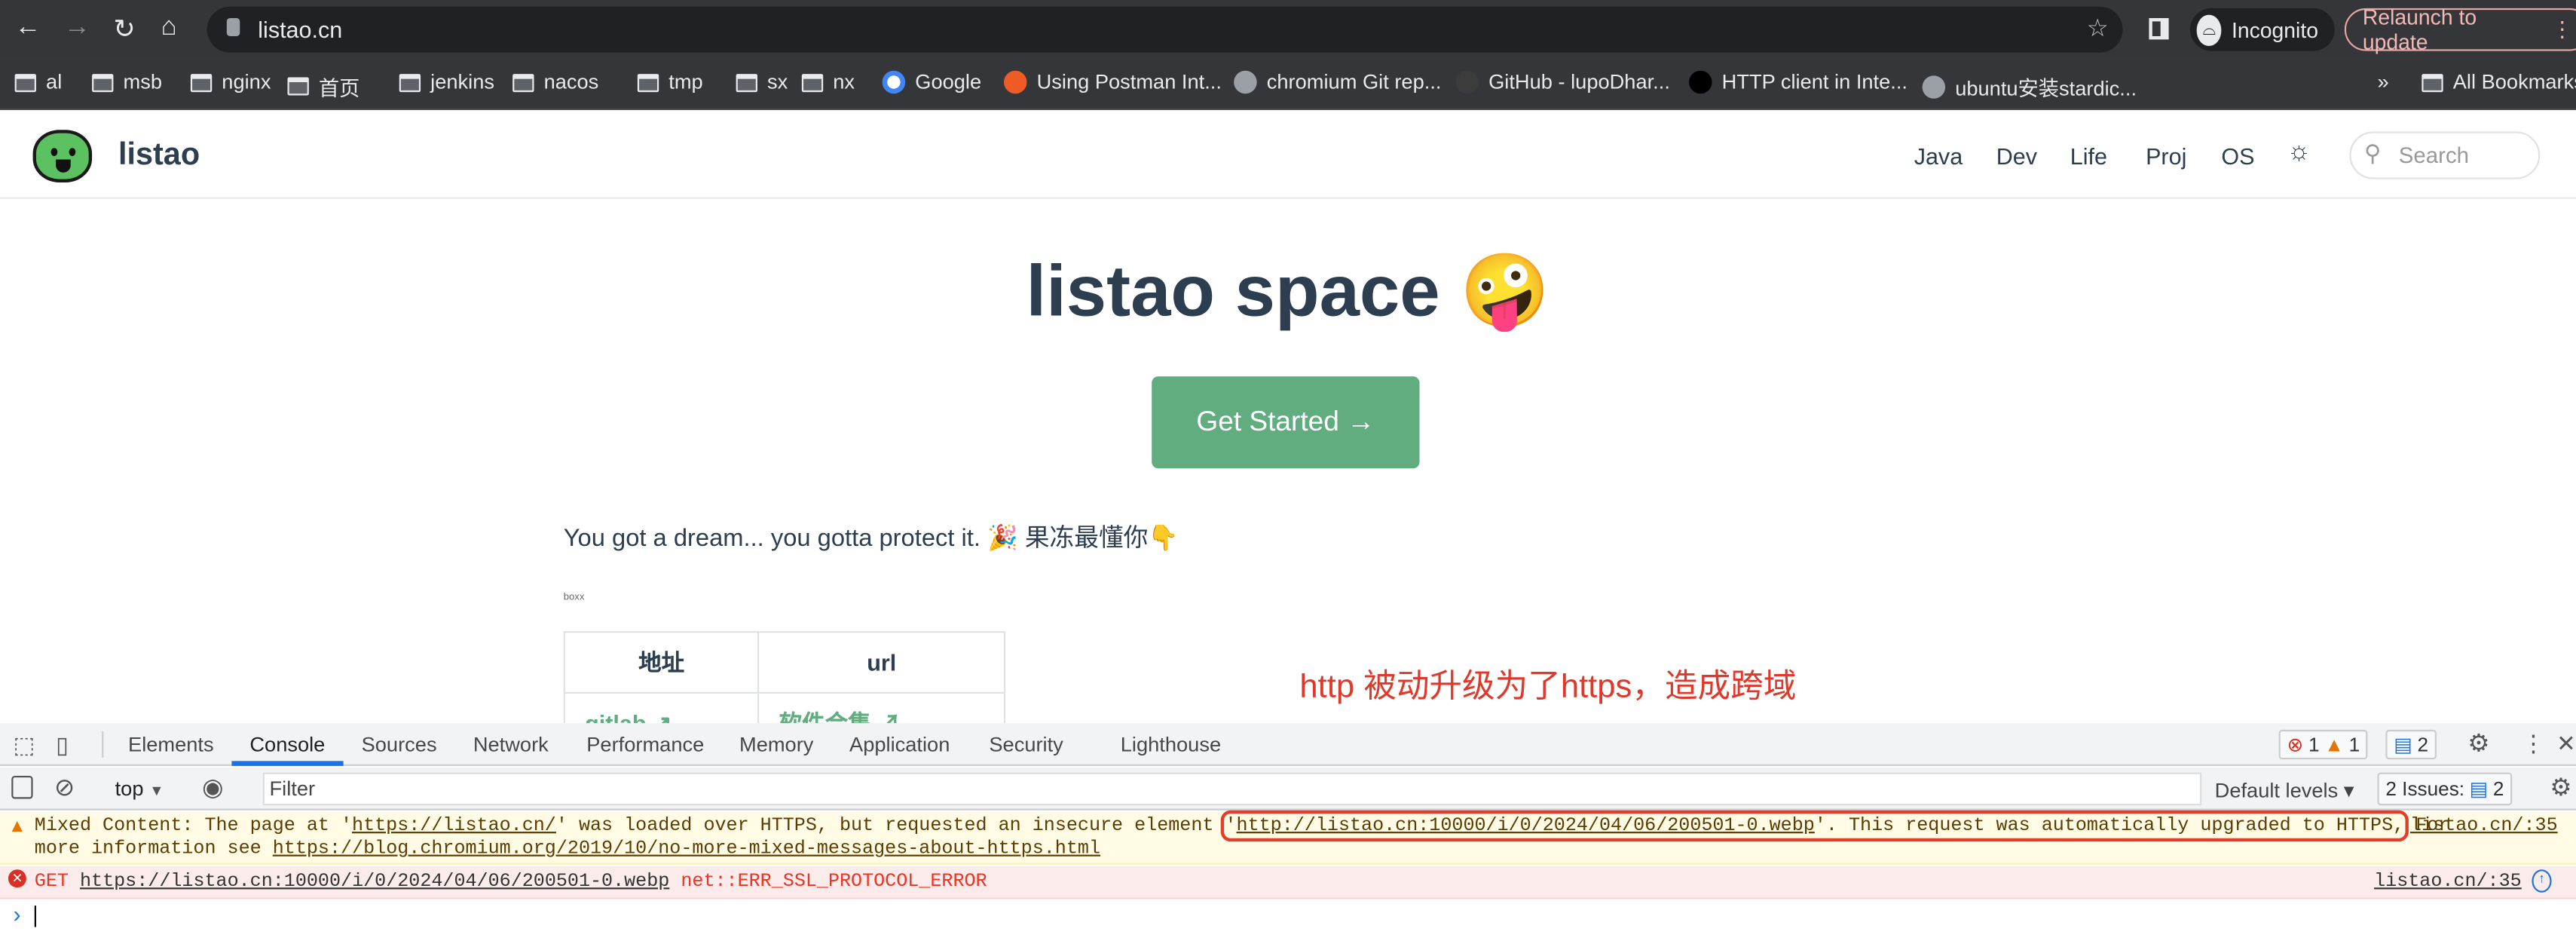 The width and height of the screenshot is (2576, 950). What do you see at coordinates (300, 30) in the screenshot?
I see `url-text: listao.cn` at bounding box center [300, 30].